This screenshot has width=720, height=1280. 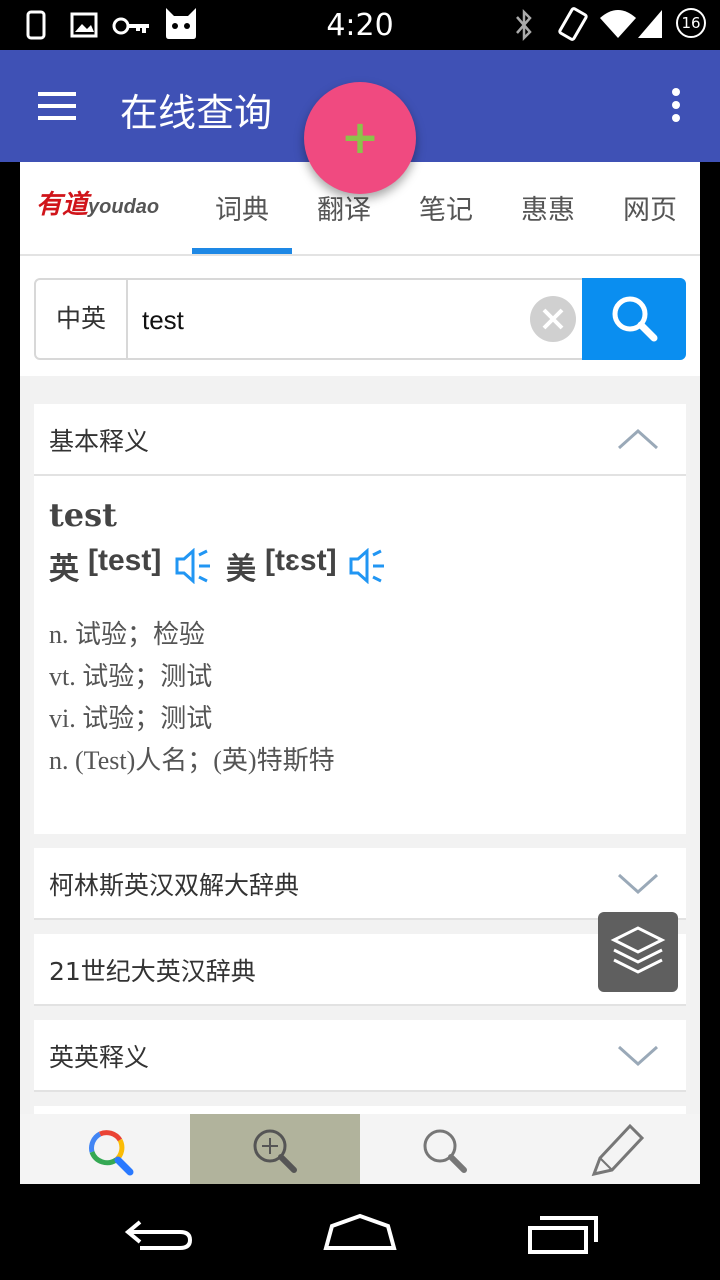 I want to click on notification-badge: 16, so click(x=691, y=23).